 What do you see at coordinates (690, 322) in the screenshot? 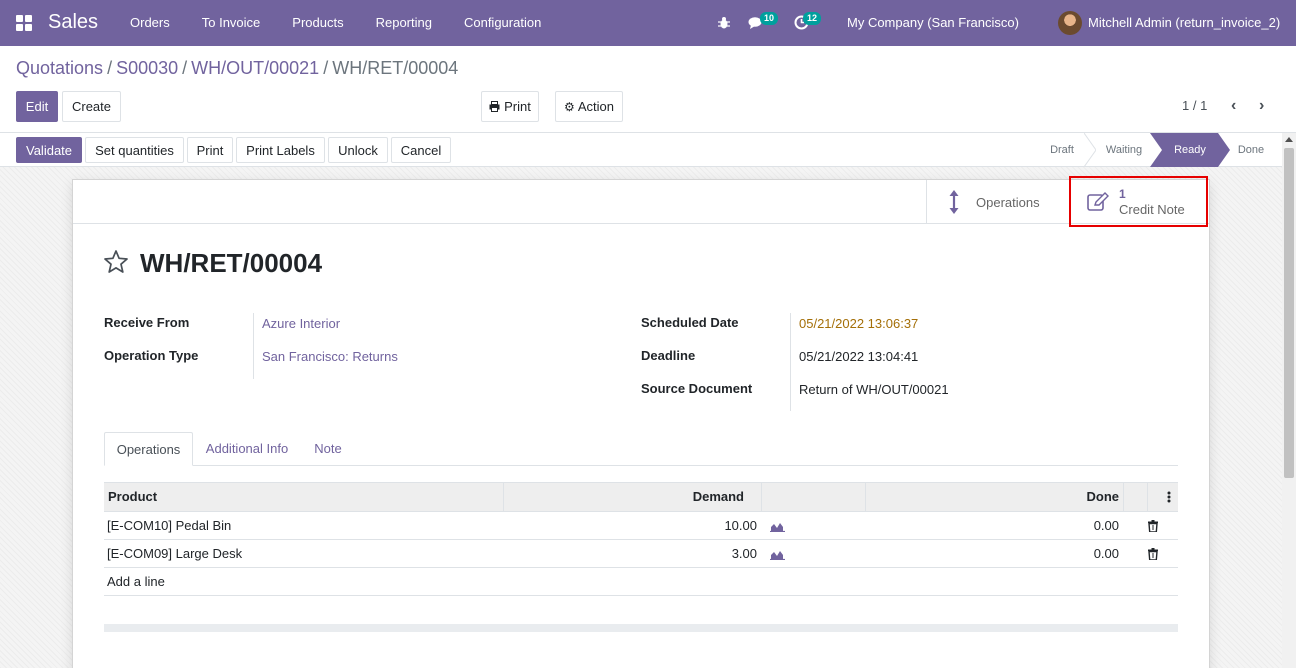
I see `scheduled-date-label: Scheduled Date` at bounding box center [690, 322].